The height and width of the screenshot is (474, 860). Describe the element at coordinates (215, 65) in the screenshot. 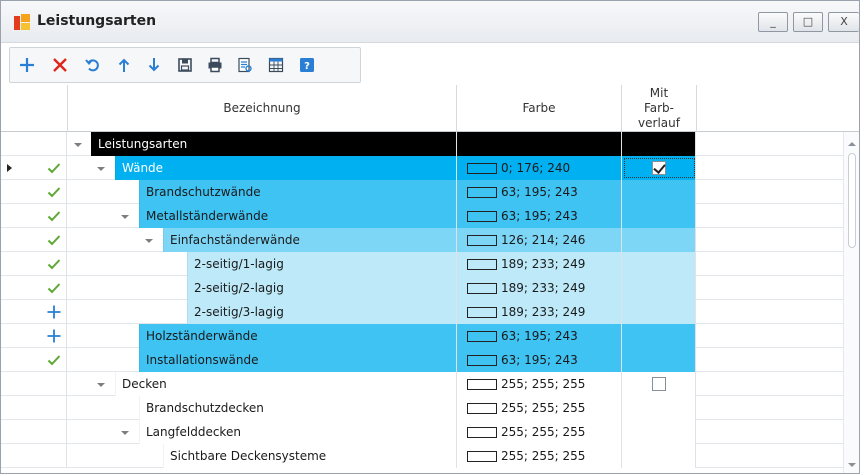

I see `print-button` at that location.